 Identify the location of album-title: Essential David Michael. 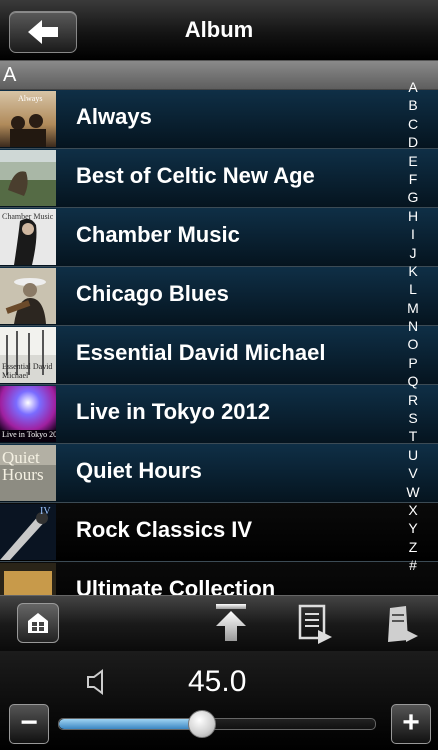
(201, 352).